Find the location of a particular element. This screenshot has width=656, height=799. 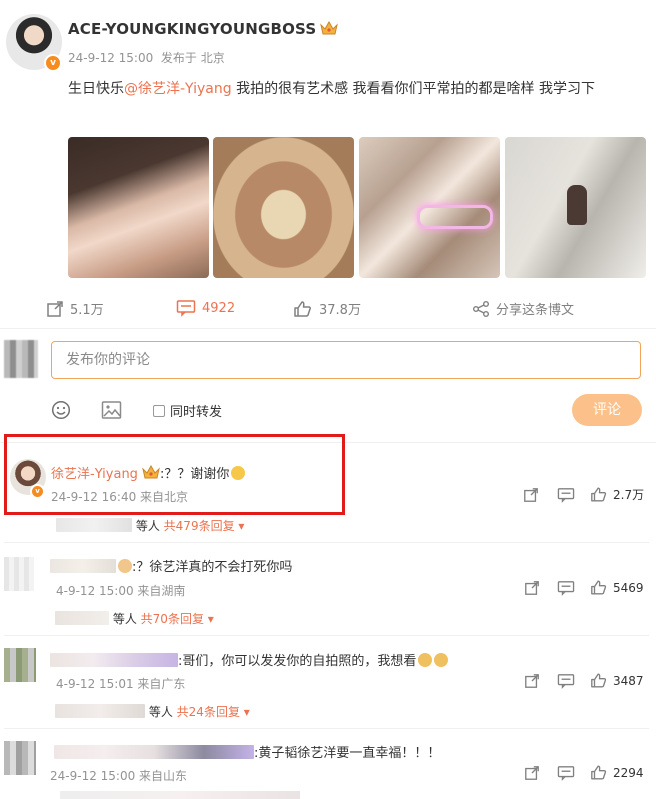

more-replies-link: 等人 共24条回复 ▾ is located at coordinates (152, 711).